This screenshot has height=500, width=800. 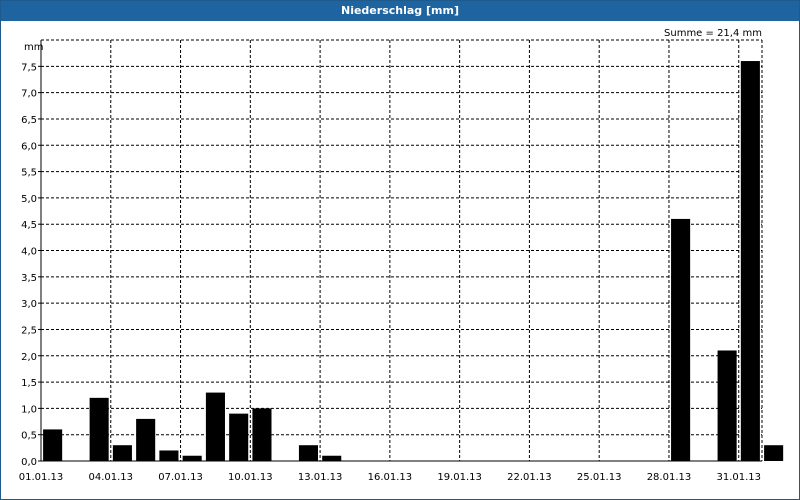 What do you see at coordinates (599, 477) in the screenshot?
I see `x-tick-label: 25.01.13` at bounding box center [599, 477].